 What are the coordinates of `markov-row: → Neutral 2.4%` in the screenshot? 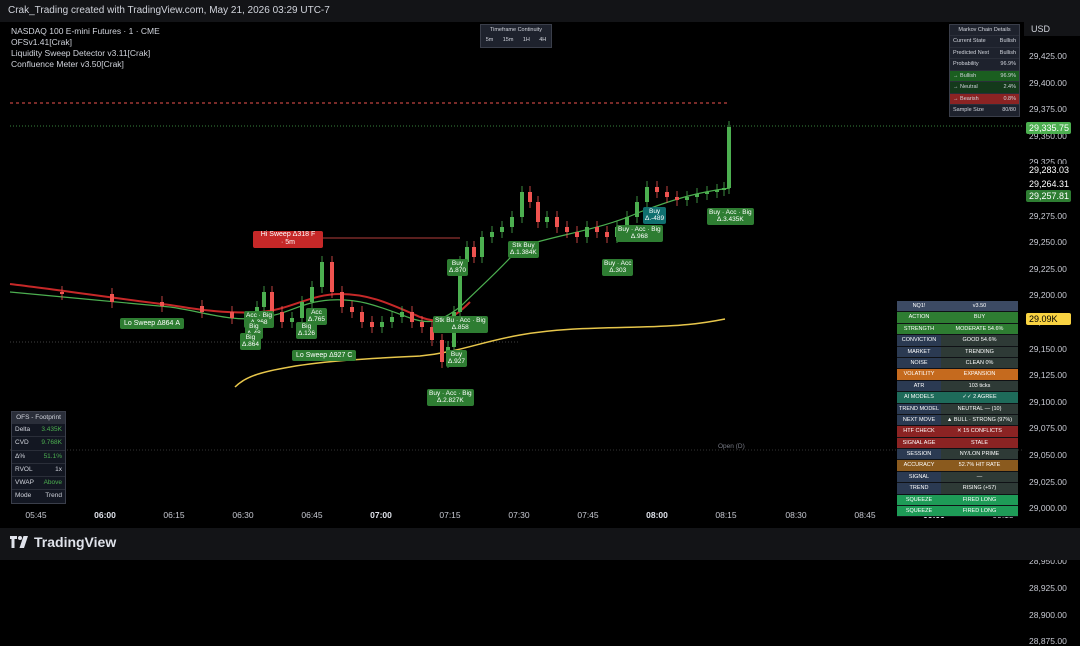 It's located at (984, 87).